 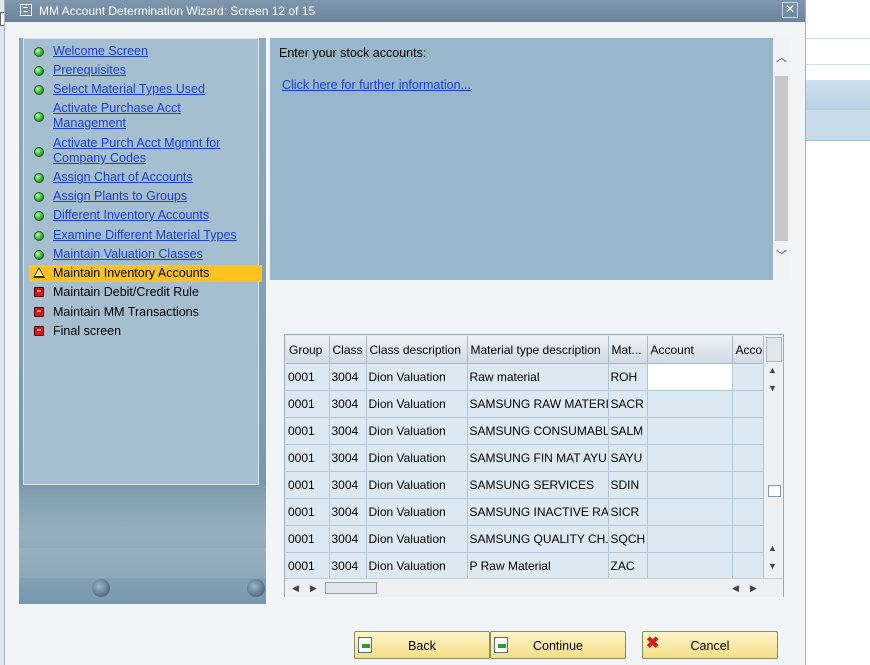 I want to click on step-item: Maintain Valuation Classes, so click(x=145, y=254).